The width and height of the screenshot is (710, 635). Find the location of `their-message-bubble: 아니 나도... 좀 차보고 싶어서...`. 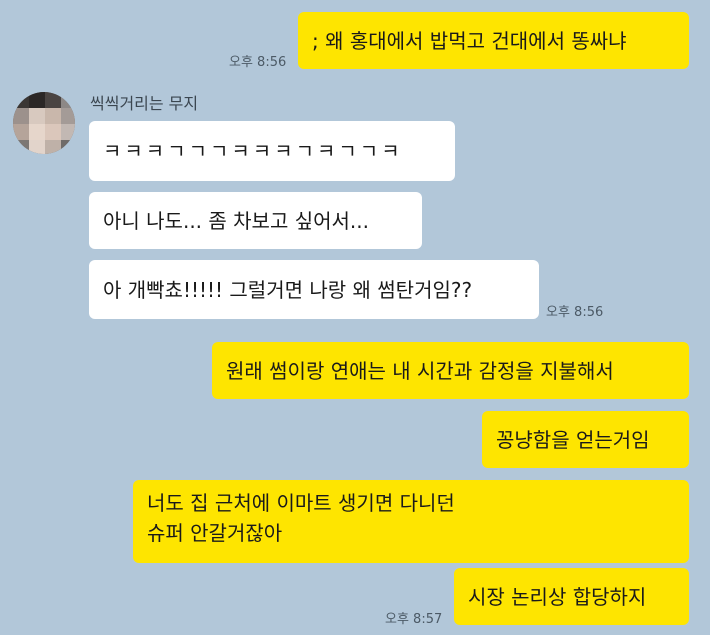

their-message-bubble: 아니 나도... 좀 차보고 싶어서... is located at coordinates (255, 220).